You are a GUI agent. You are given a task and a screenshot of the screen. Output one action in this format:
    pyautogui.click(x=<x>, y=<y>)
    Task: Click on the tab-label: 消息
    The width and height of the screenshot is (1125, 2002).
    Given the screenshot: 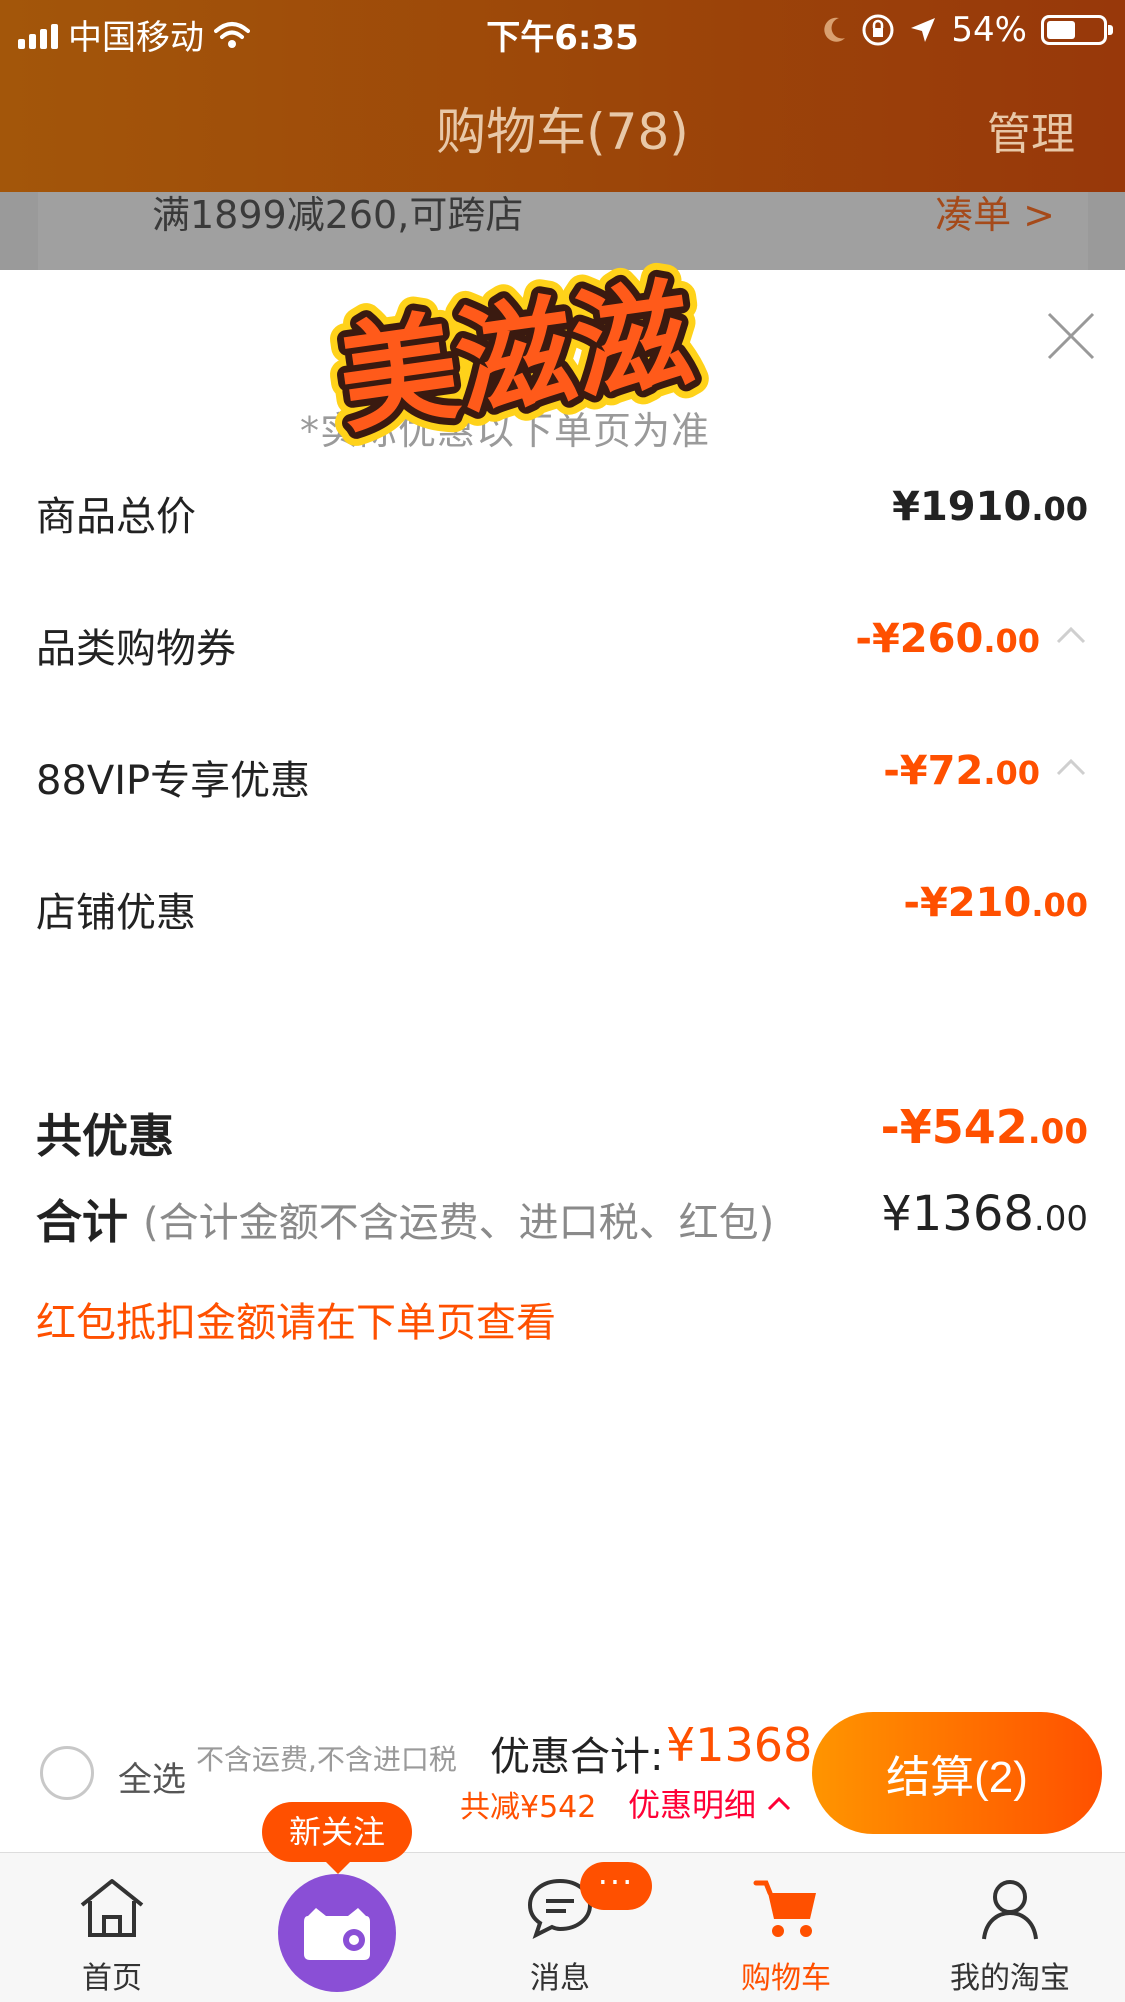 What is the action you would take?
    pyautogui.click(x=560, y=1978)
    